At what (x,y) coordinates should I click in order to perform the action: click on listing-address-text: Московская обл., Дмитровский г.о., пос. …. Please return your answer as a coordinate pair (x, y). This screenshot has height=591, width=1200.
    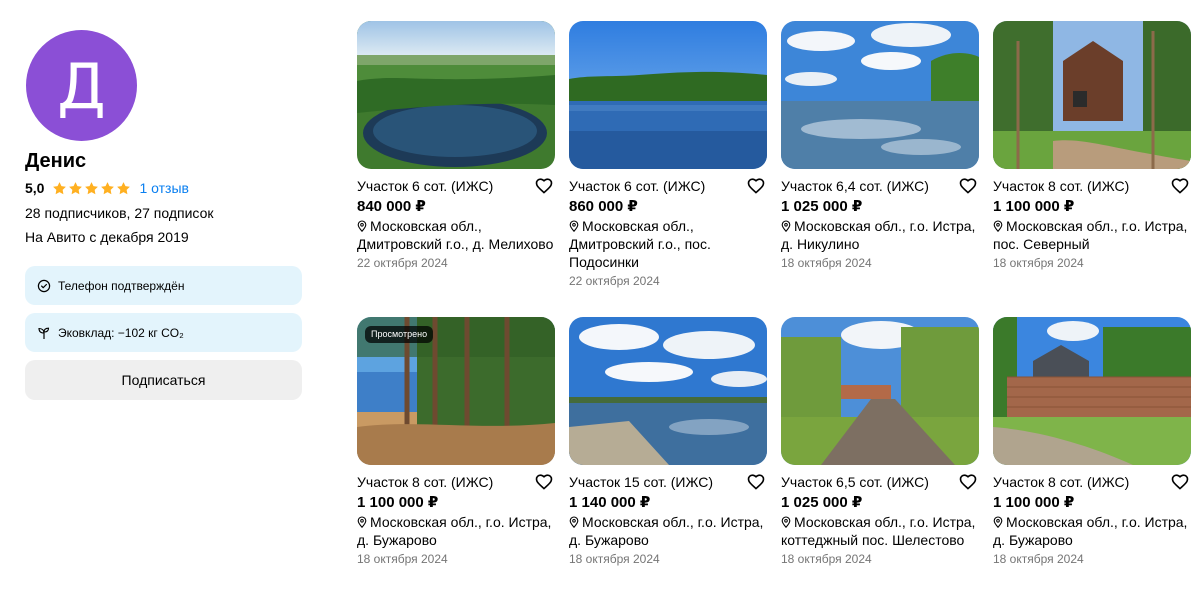
    Looking at the image, I should click on (640, 244).